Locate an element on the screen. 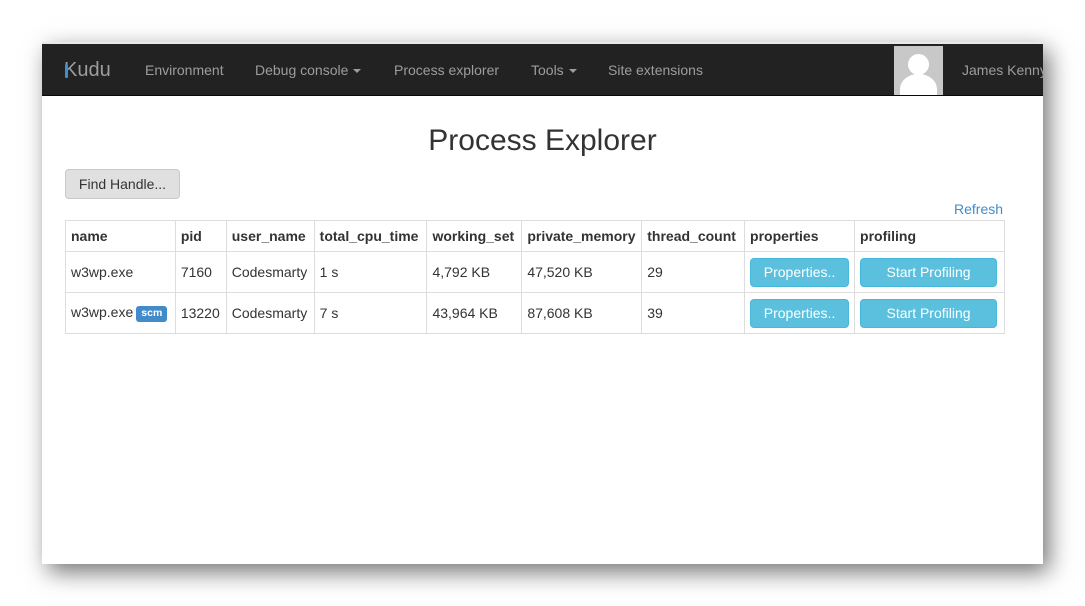  column-header: total_cpu_time is located at coordinates (370, 236).